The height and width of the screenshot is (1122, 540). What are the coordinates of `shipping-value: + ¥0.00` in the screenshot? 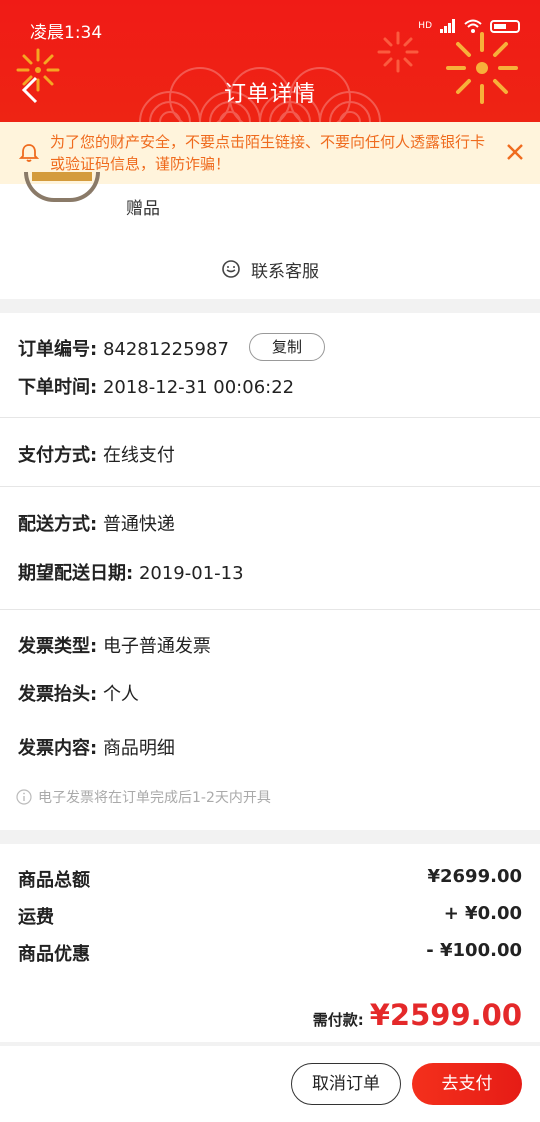 It's located at (482, 913).